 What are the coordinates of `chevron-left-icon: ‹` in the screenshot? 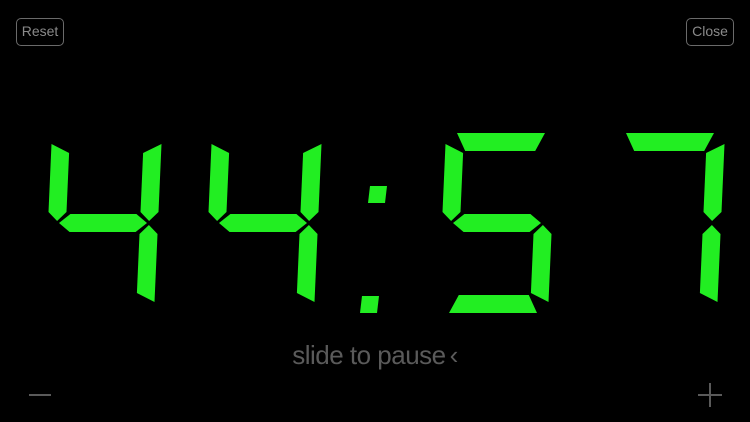 It's located at (454, 355).